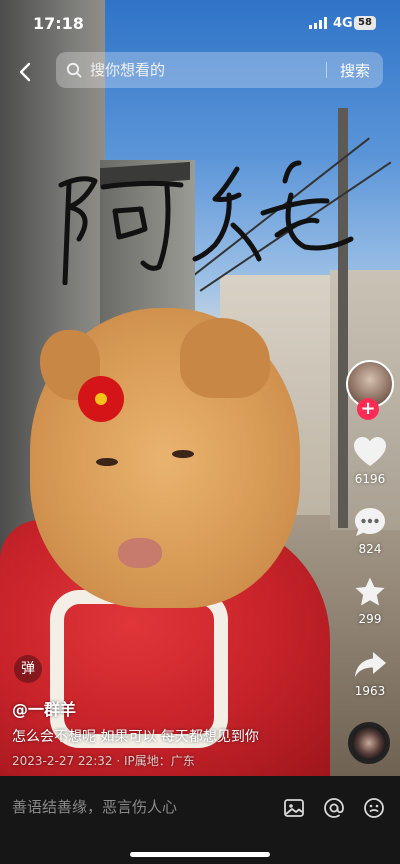 This screenshot has height=864, width=400. I want to click on search-input, so click(200, 70).